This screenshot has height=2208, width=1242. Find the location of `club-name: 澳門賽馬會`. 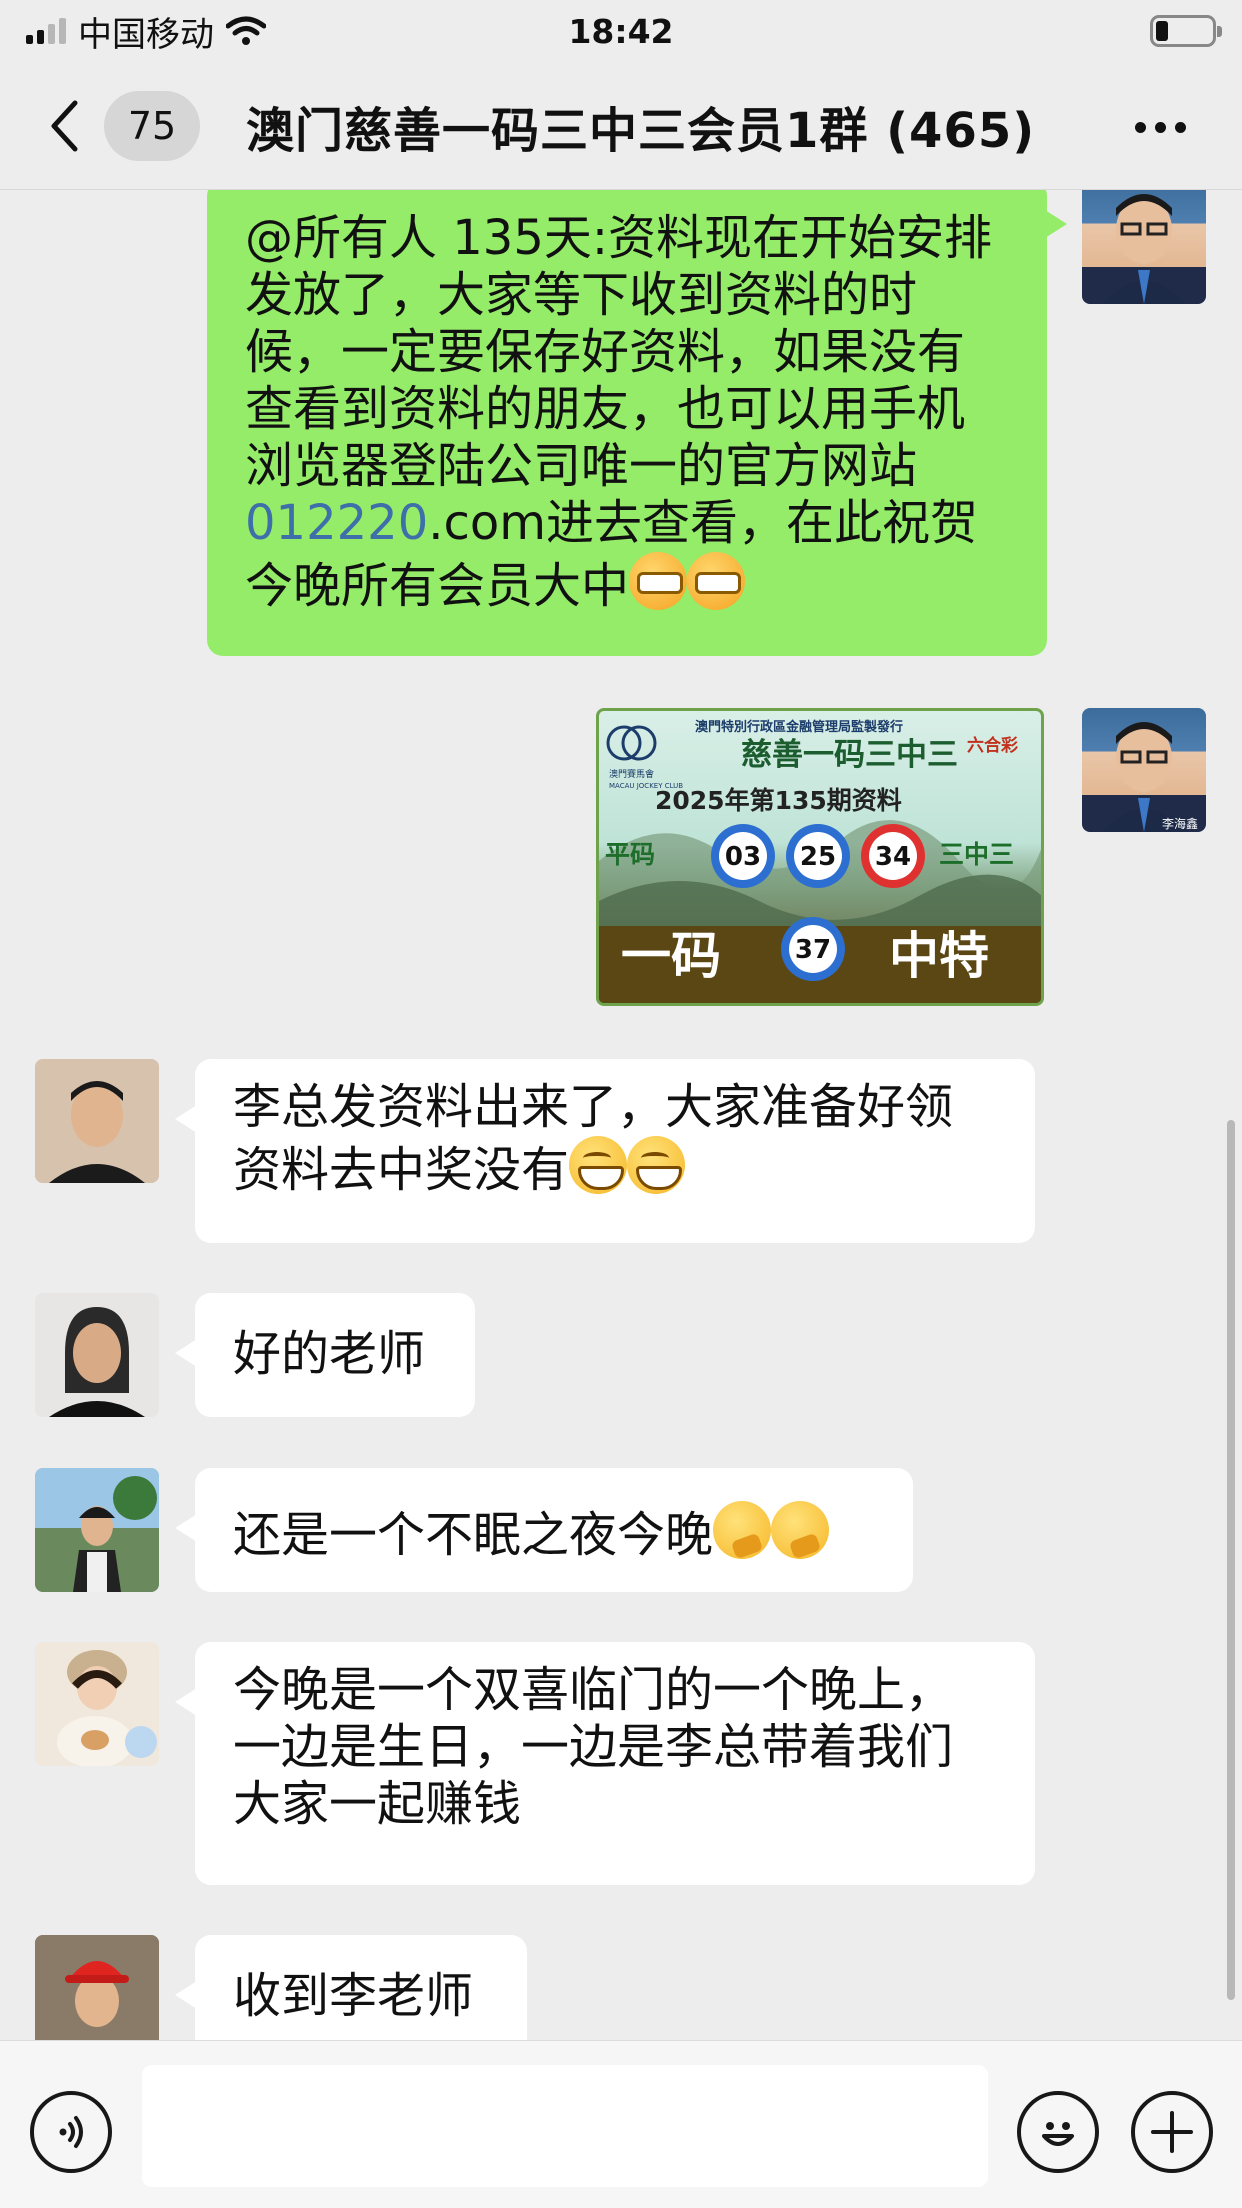

club-name: 澳門賽馬會 is located at coordinates (631, 774).